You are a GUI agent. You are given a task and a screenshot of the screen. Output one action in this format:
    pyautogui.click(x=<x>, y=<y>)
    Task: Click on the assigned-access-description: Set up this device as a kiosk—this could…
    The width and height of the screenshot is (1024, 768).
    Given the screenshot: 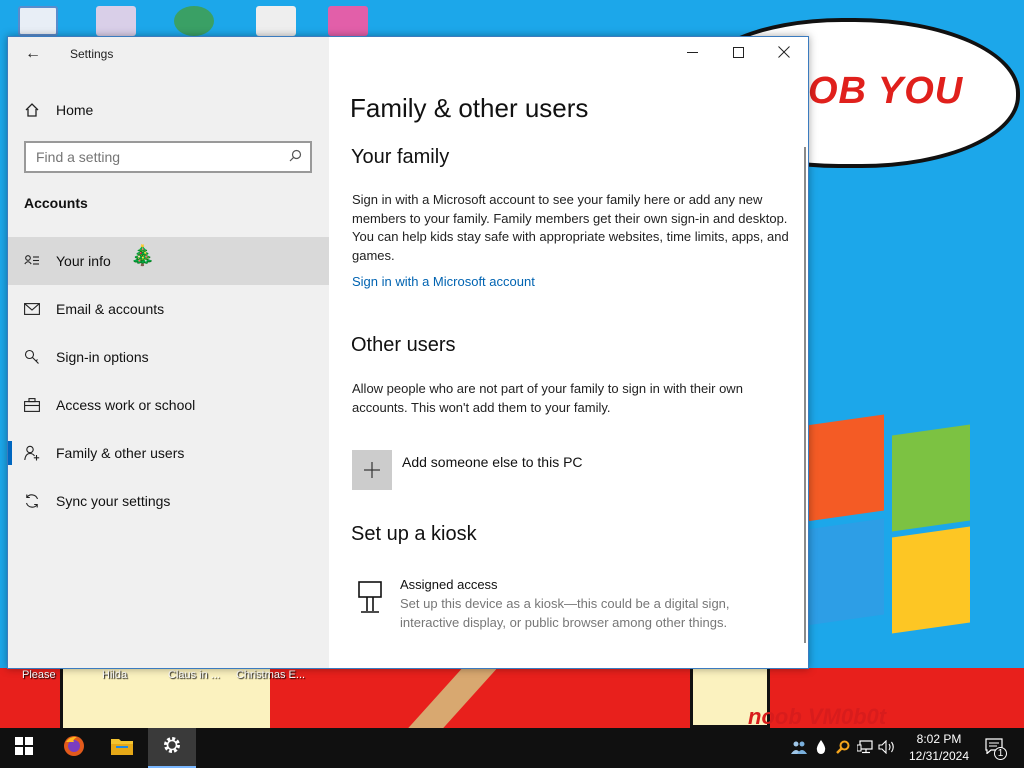 What is the action you would take?
    pyautogui.click(x=565, y=613)
    